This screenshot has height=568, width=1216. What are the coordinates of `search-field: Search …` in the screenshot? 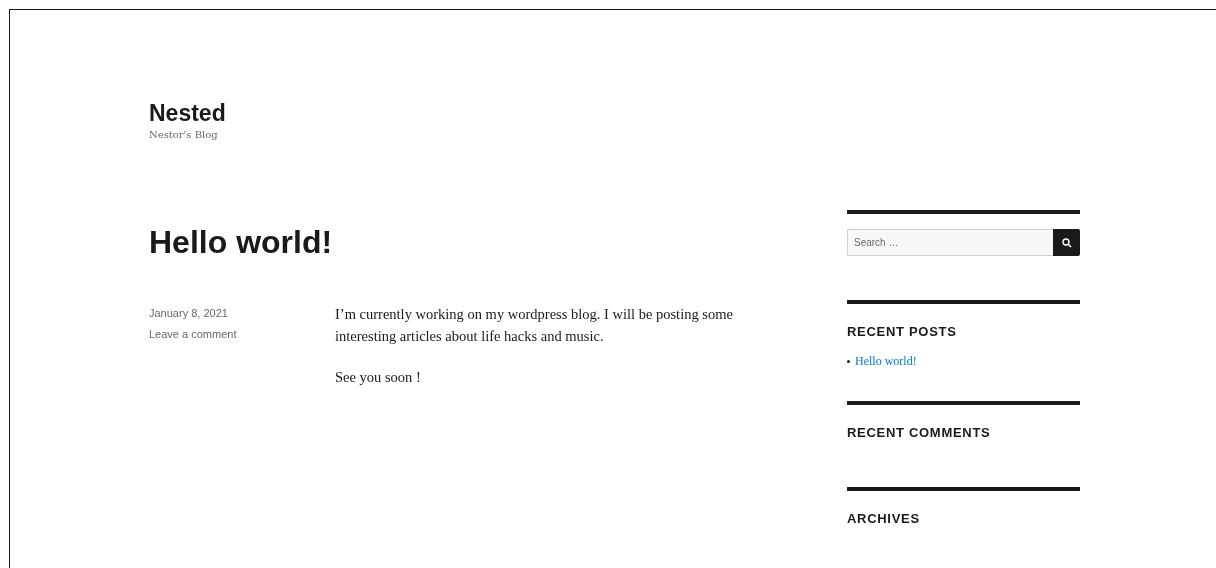 It's located at (950, 242).